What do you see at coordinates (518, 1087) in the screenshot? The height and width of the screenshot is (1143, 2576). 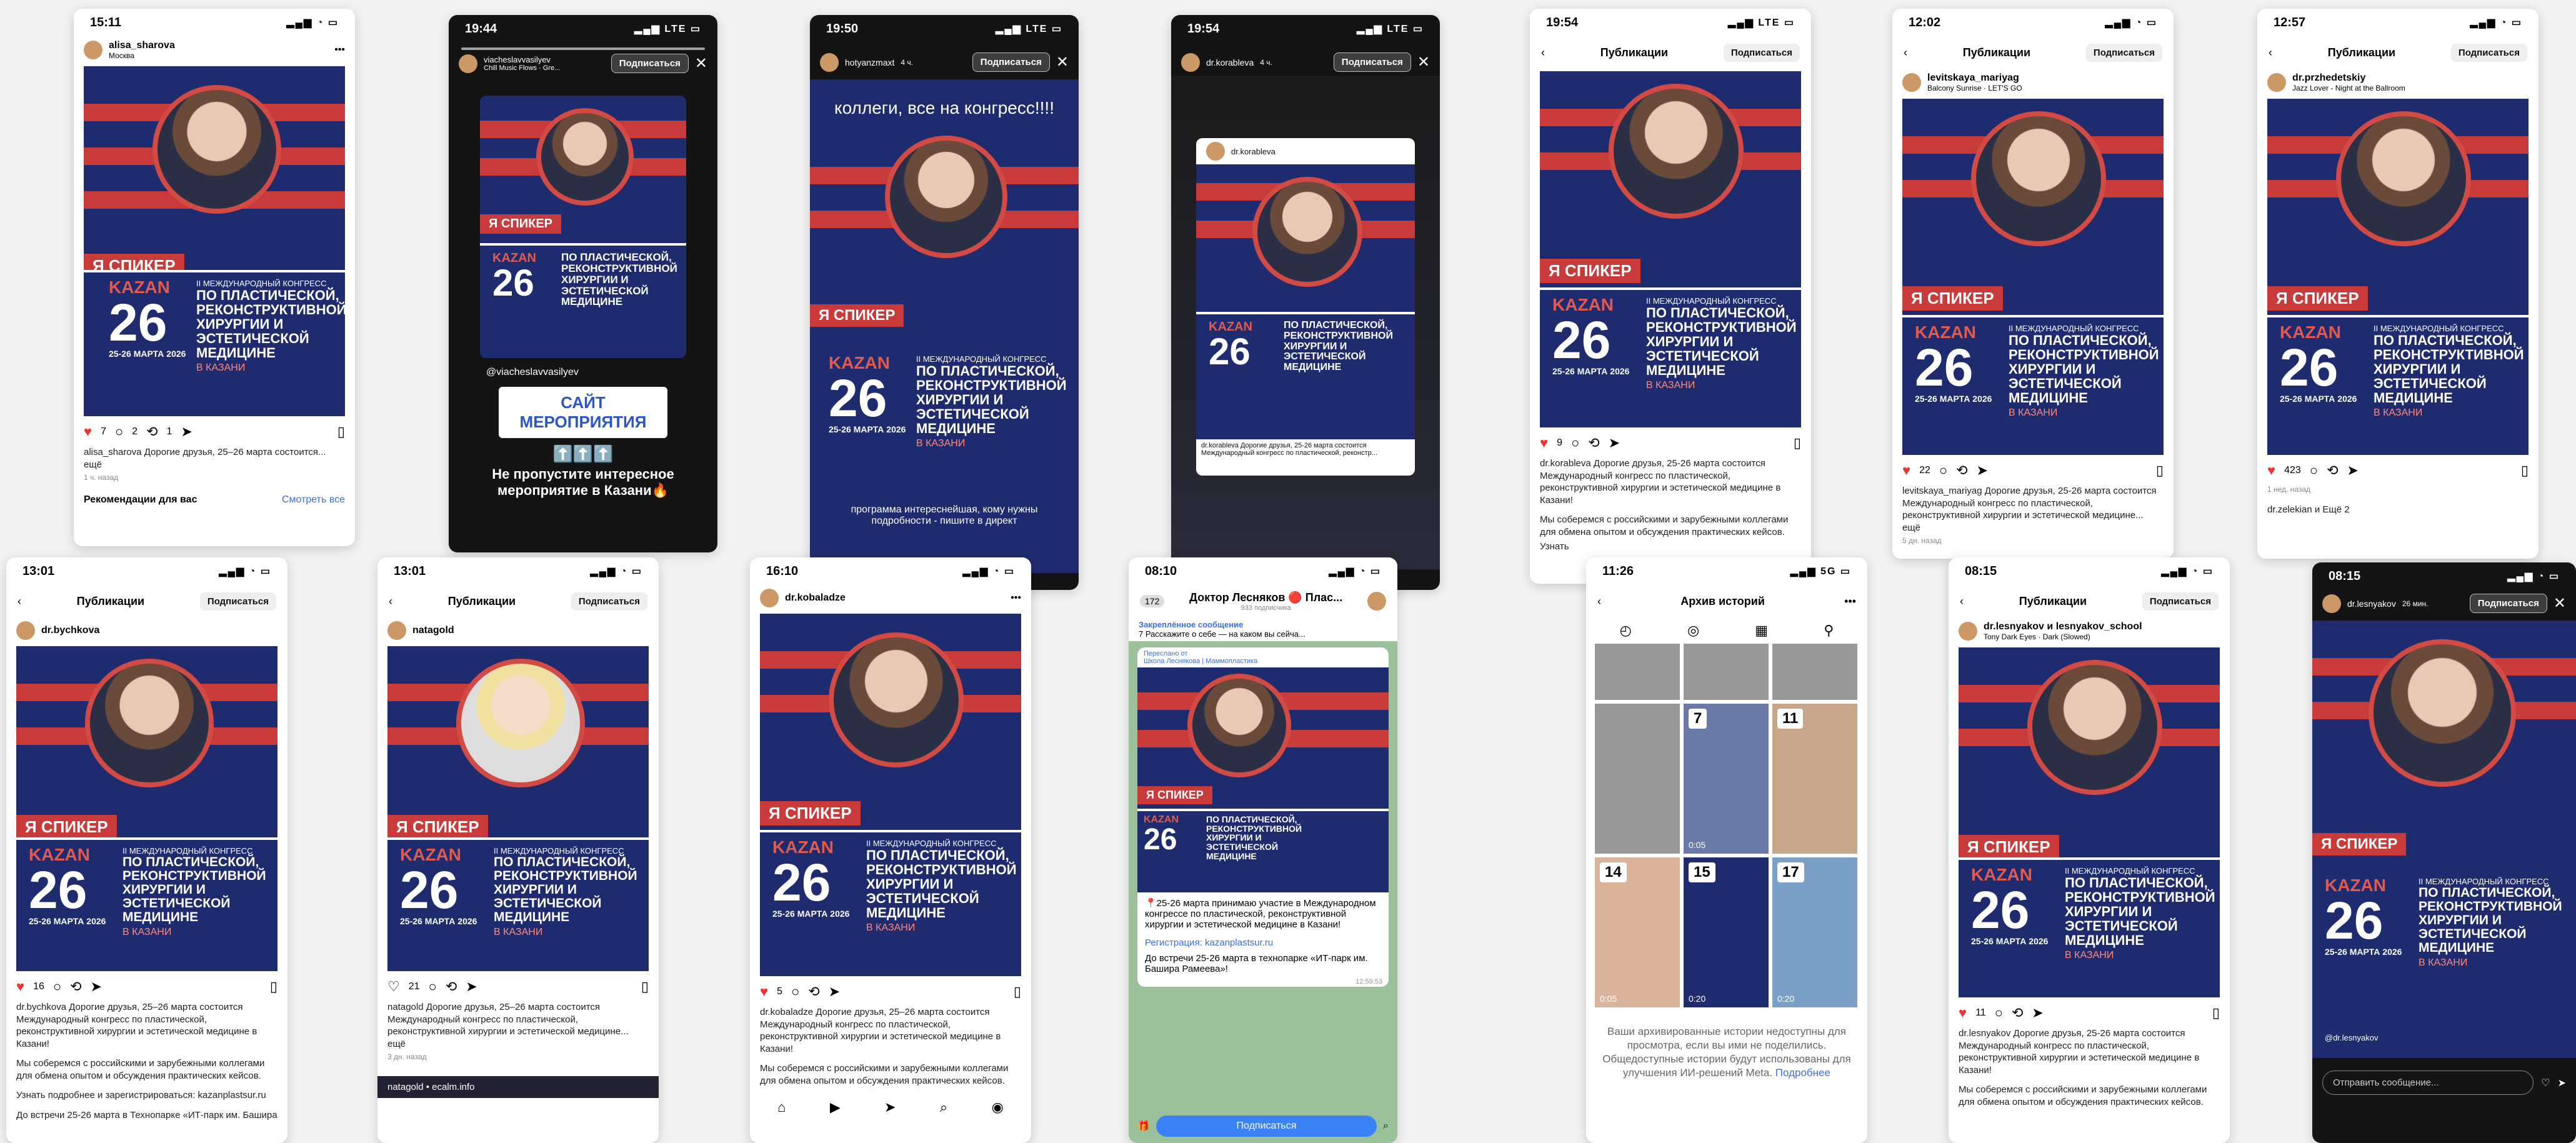 I see `link-preview: natagold • ecalm.info` at bounding box center [518, 1087].